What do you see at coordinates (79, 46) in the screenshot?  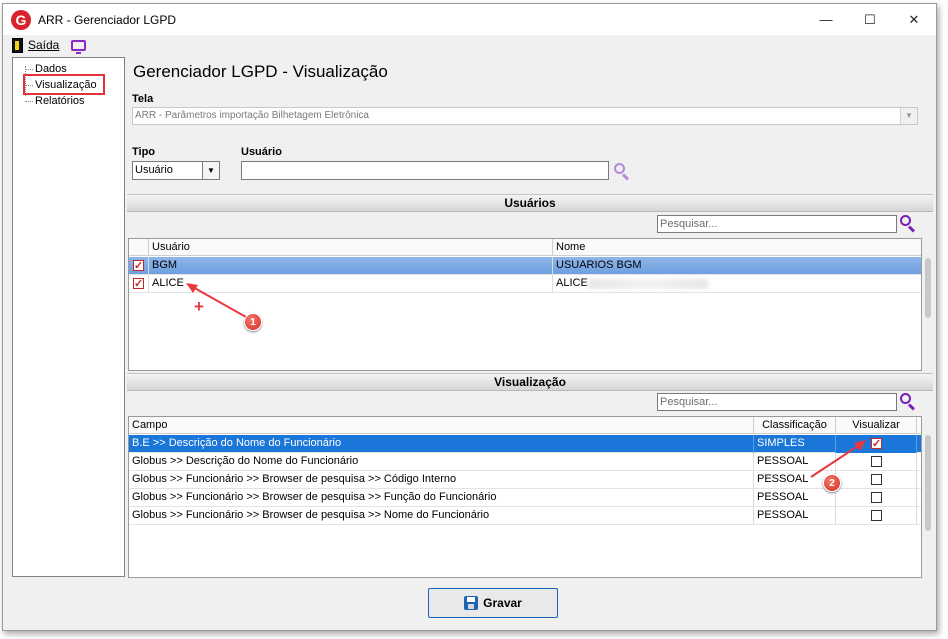 I see `monitor-icon` at bounding box center [79, 46].